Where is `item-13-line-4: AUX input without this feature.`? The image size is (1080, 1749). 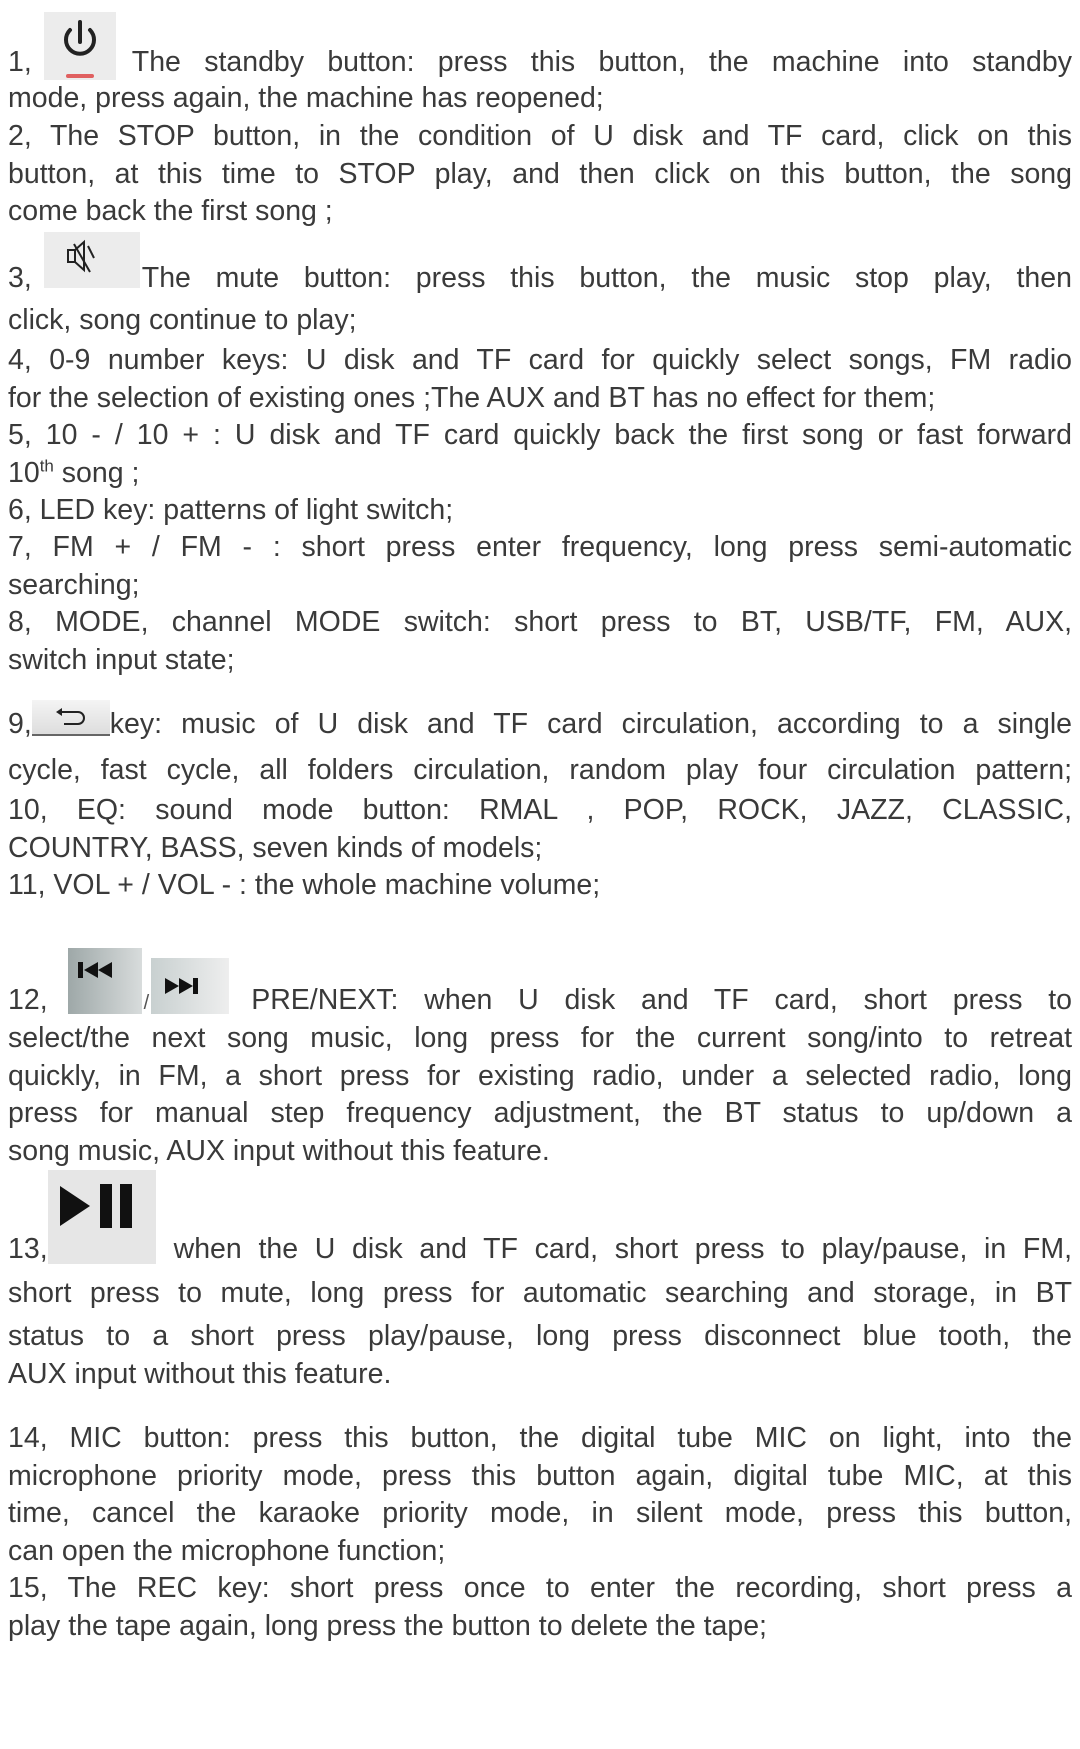 item-13-line-4: AUX input without this feature. is located at coordinates (200, 1373).